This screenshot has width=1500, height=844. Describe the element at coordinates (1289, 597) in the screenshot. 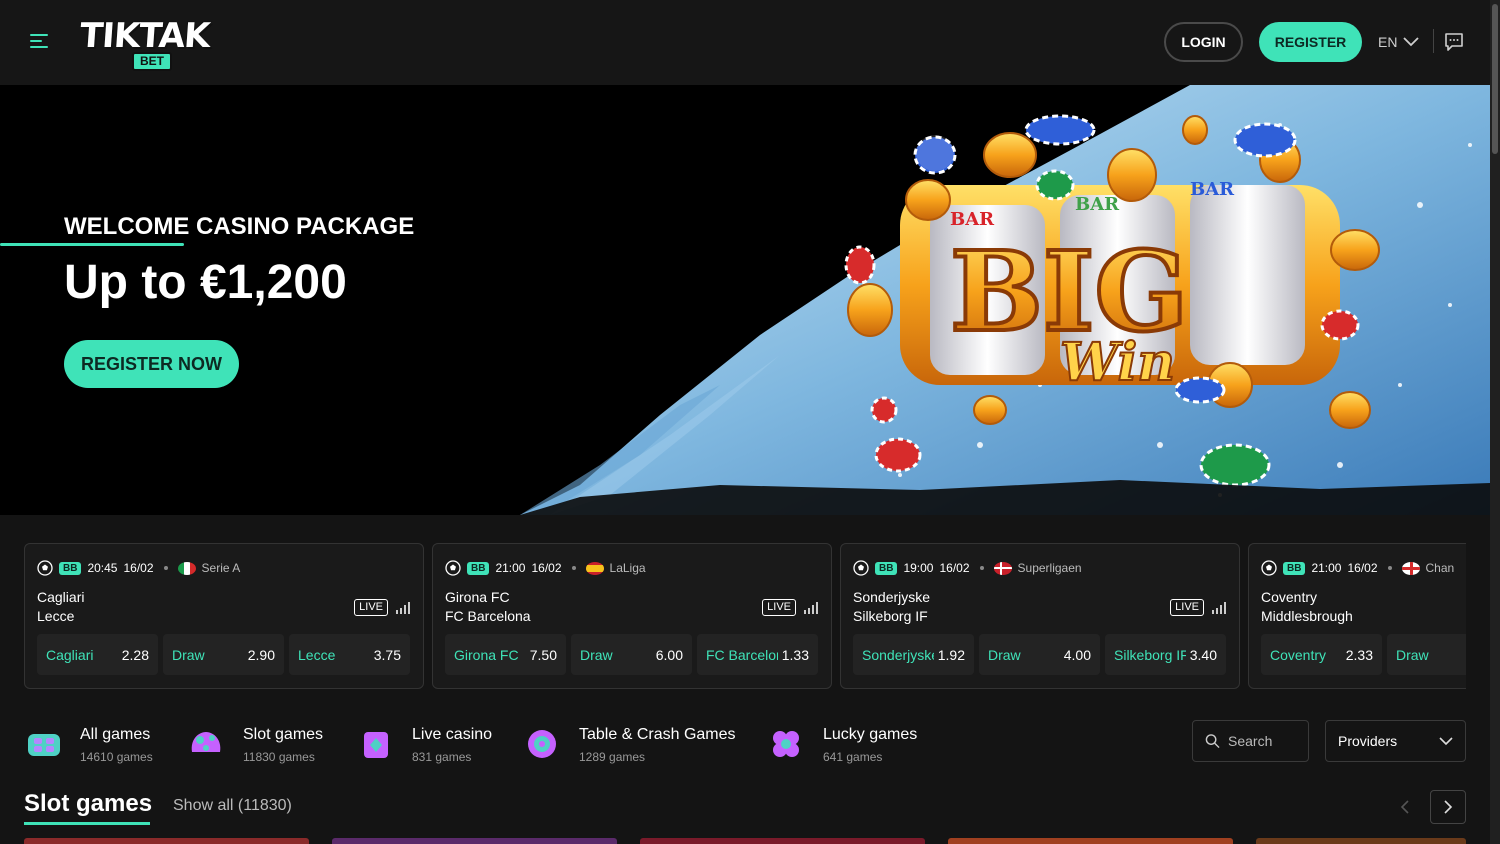

I see `home-team: Coventry` at that location.